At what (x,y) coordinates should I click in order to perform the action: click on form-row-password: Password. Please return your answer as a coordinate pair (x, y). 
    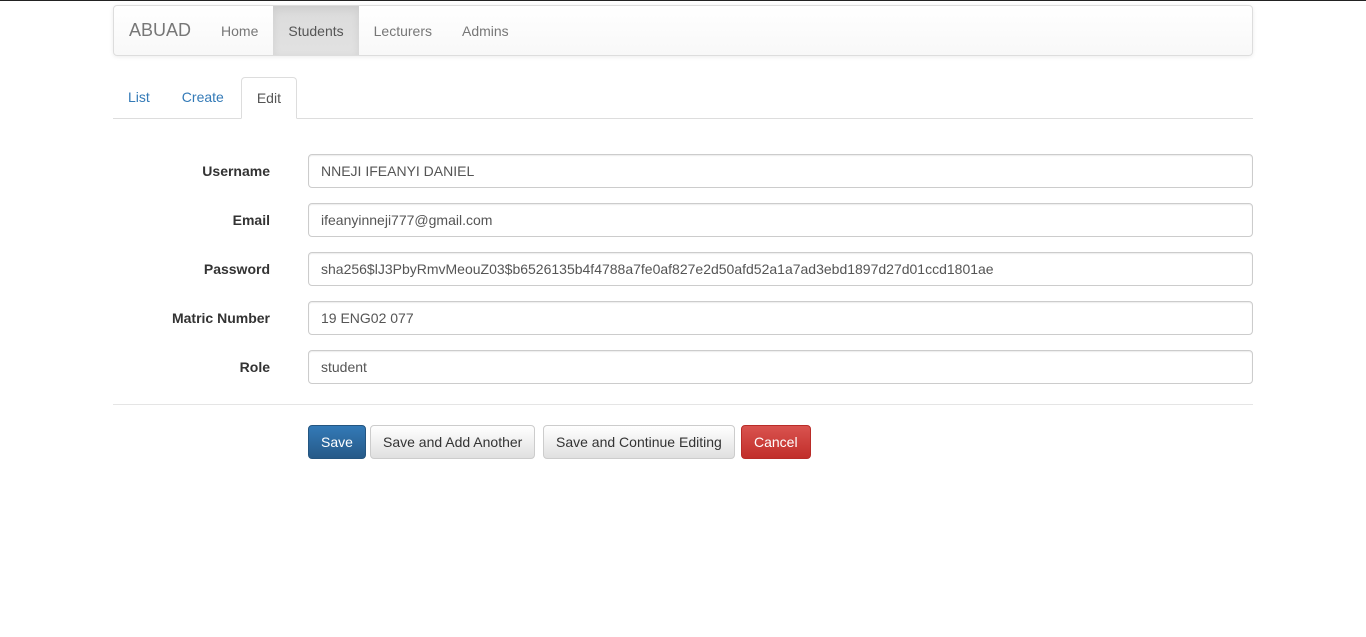
    Looking at the image, I should click on (683, 269).